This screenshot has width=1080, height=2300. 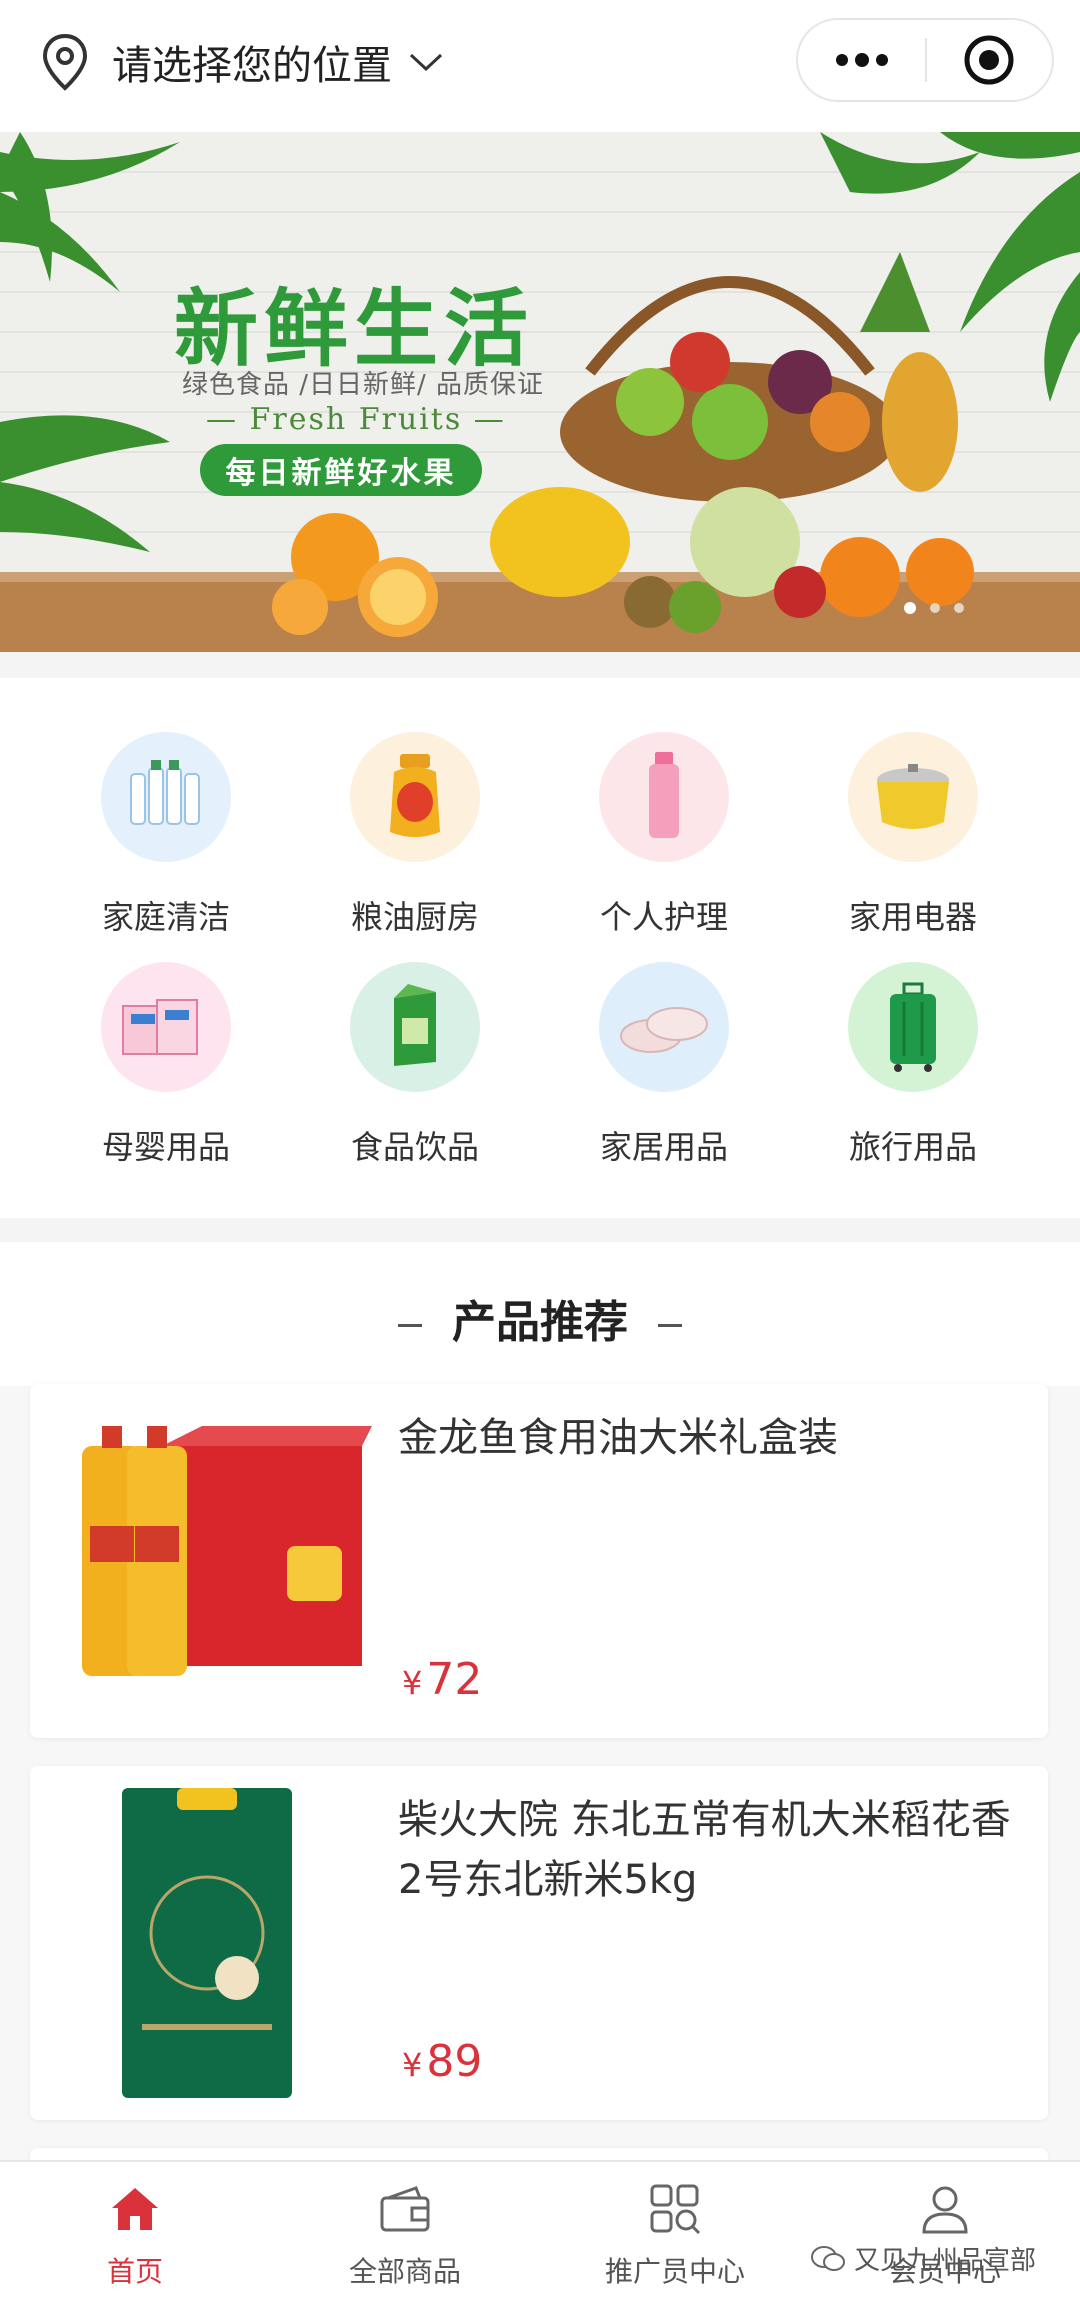 I want to click on category-grain-oil: 粮油厨房, so click(x=415, y=842).